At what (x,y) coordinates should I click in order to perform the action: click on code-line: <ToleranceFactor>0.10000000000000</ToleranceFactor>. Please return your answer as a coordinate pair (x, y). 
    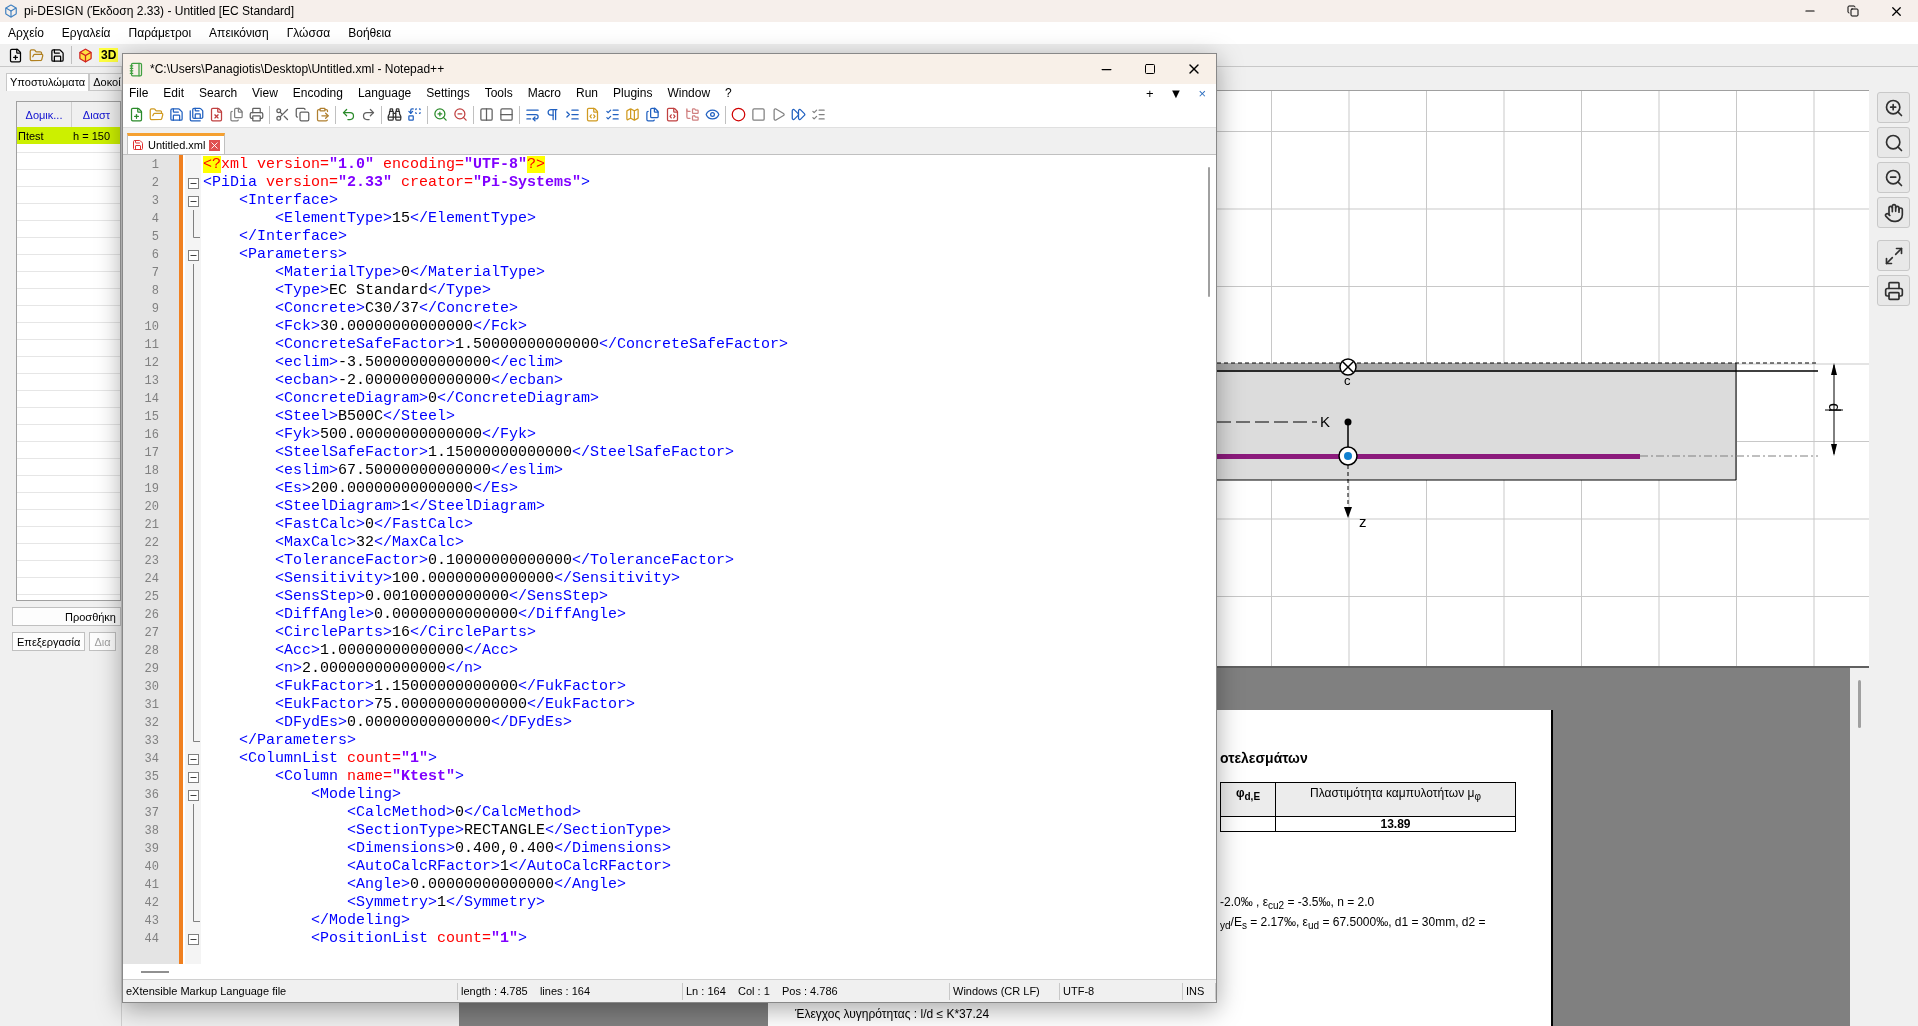
    Looking at the image, I should click on (504, 561).